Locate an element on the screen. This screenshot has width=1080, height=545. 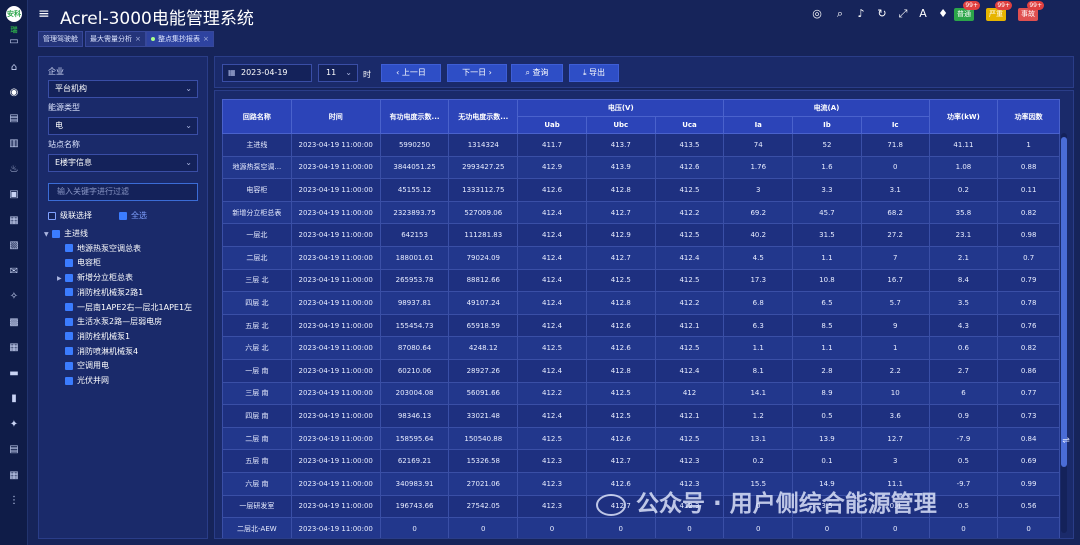
alarm-badge: 事故 99+ is located at coordinates (1031, 11).